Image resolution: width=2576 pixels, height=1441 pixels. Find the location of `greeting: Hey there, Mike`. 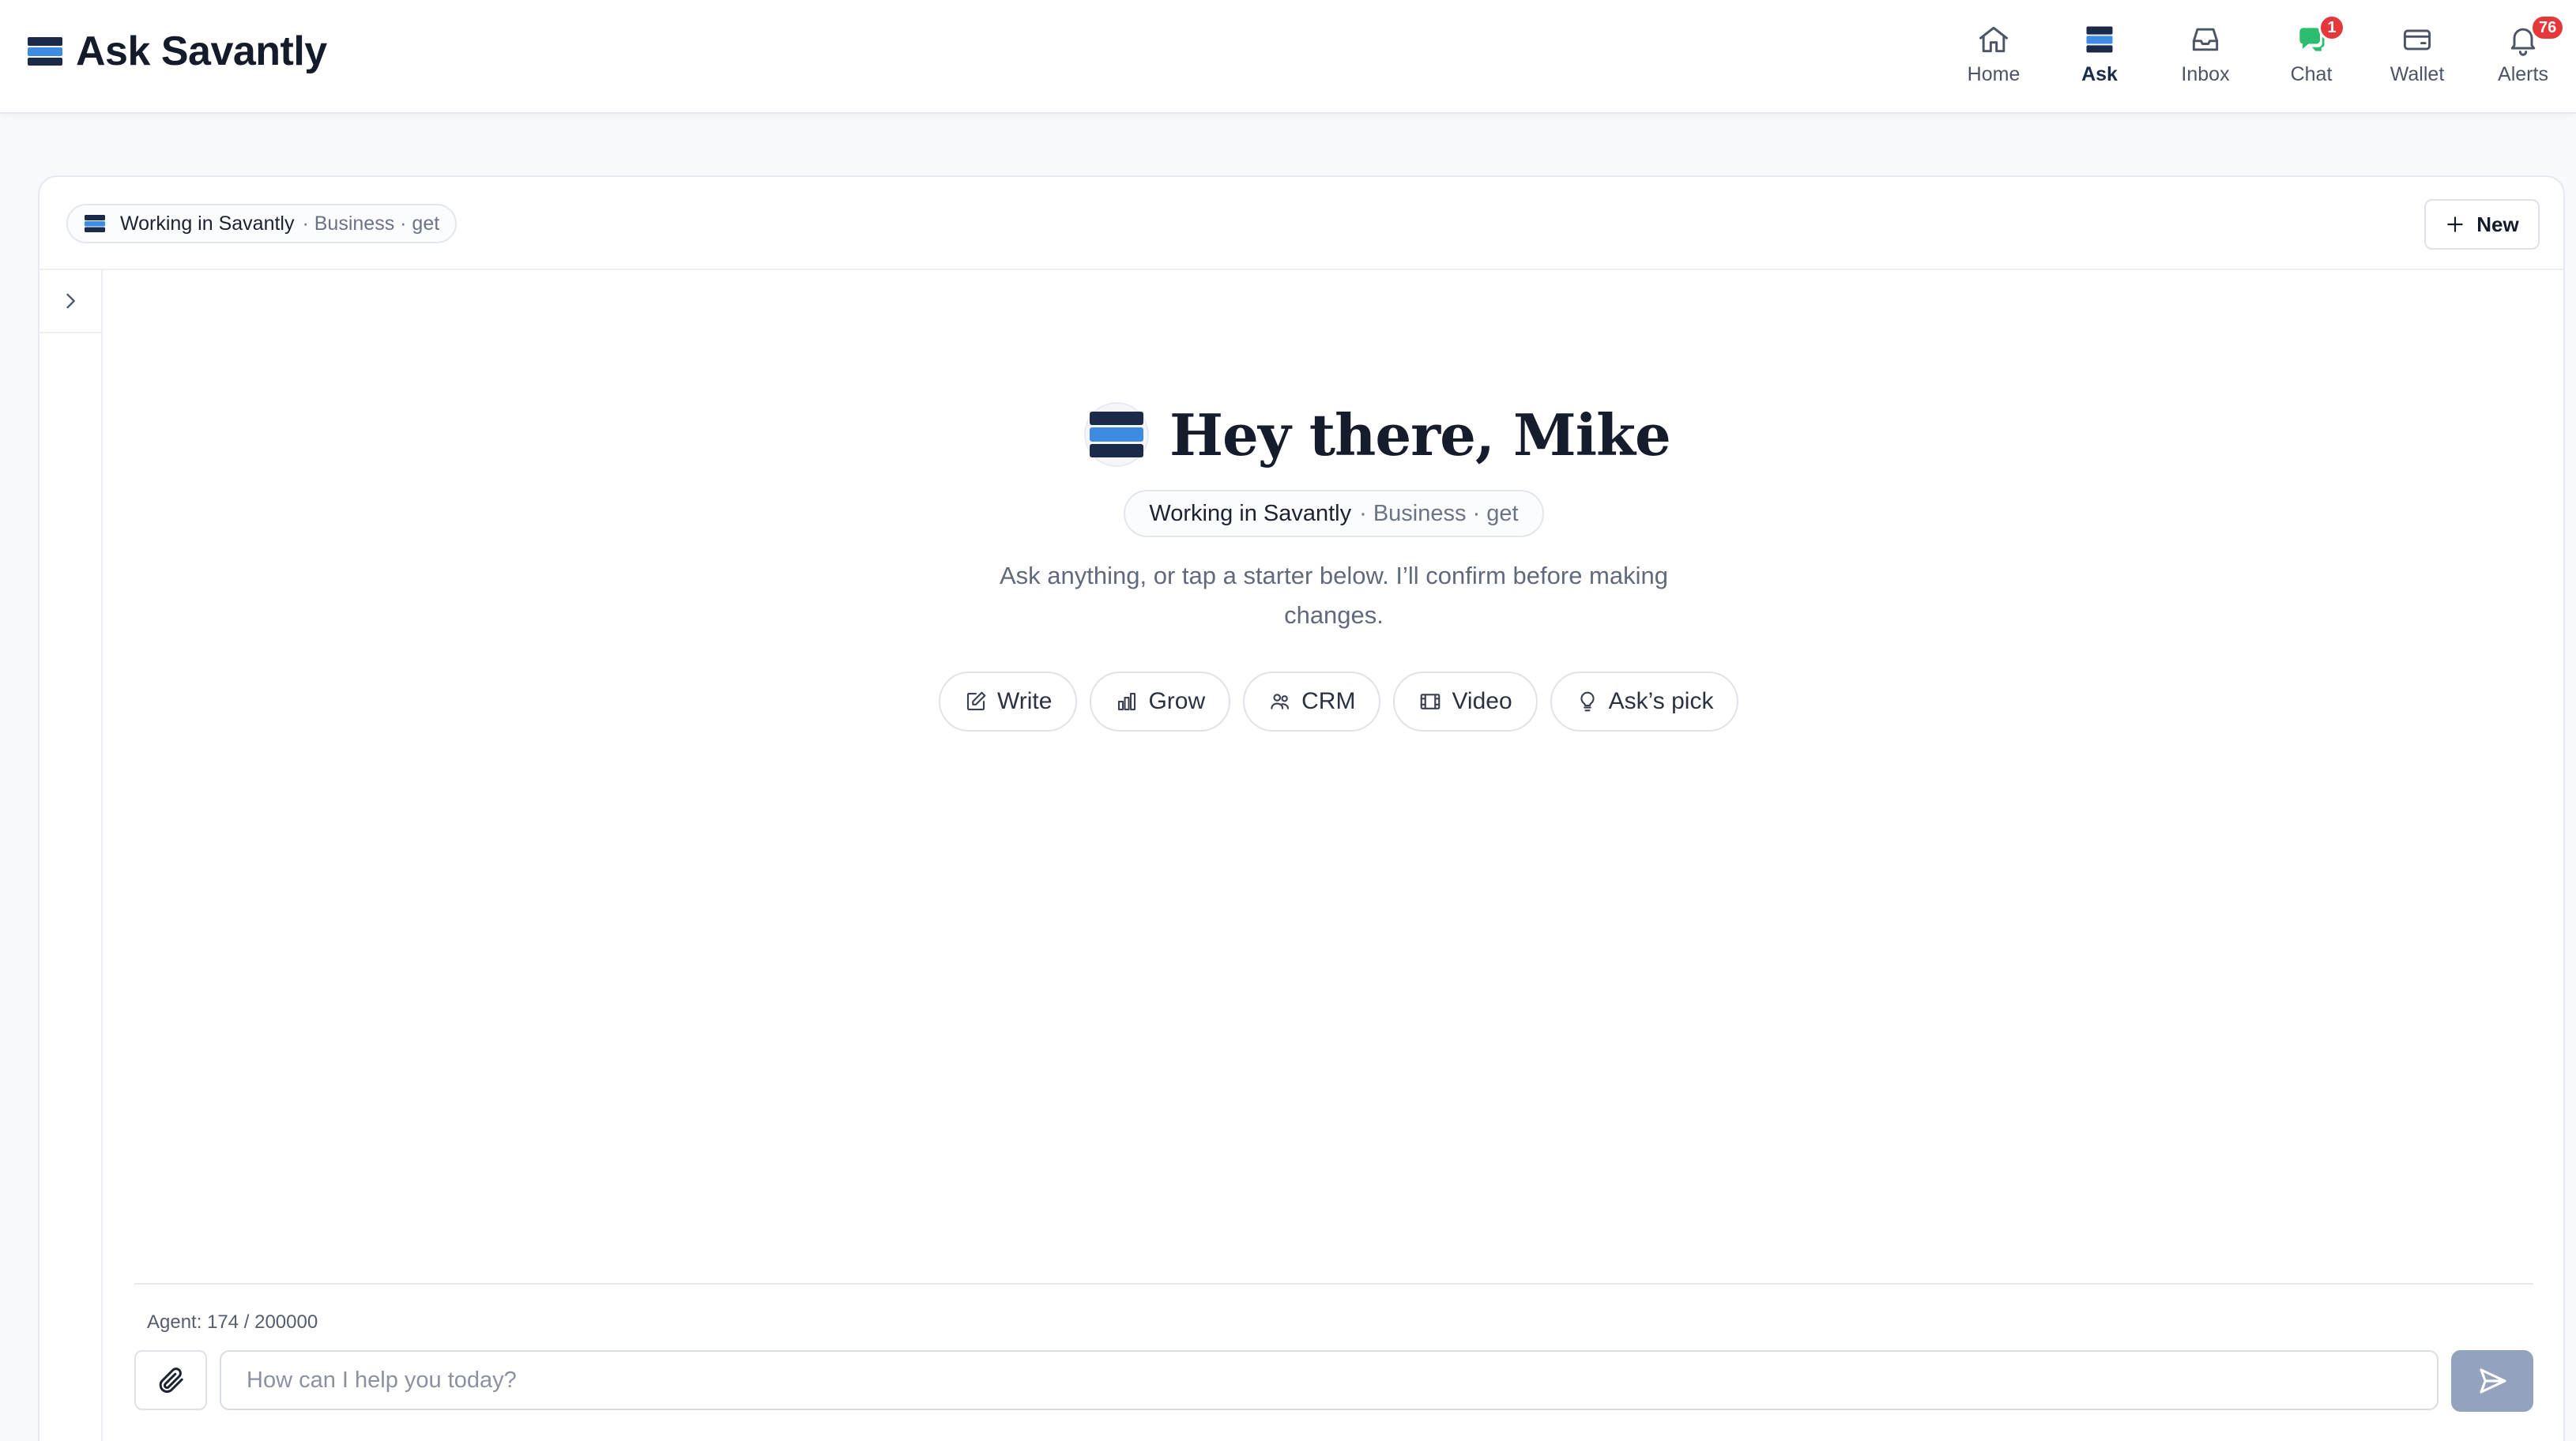

greeting: Hey there, Mike is located at coordinates (1377, 435).